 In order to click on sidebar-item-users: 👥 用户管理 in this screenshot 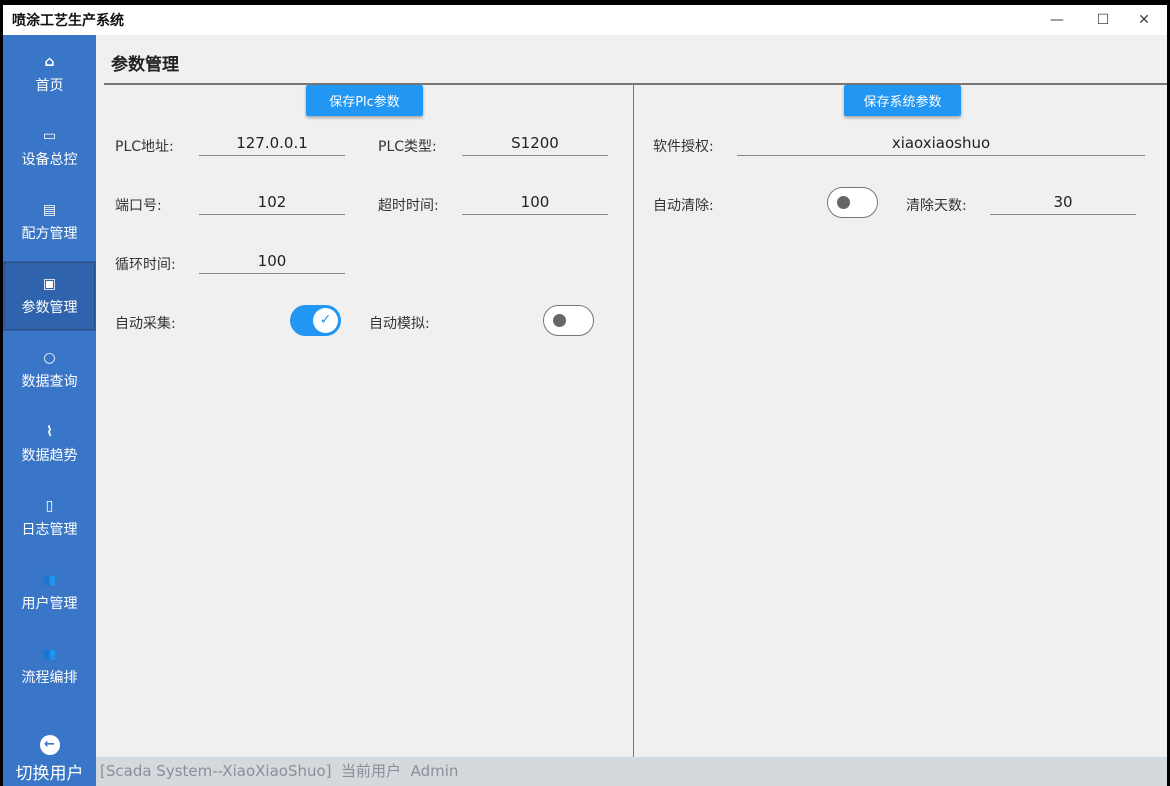, I will do `click(49, 592)`.